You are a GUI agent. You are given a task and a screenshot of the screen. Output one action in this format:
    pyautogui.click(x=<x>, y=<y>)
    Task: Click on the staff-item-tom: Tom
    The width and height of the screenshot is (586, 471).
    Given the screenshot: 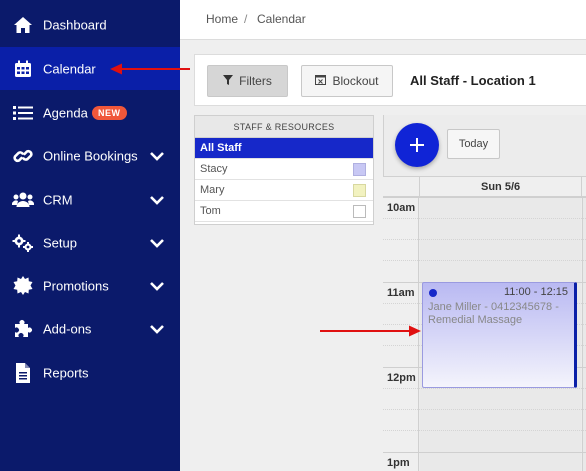 What is the action you would take?
    pyautogui.click(x=284, y=211)
    